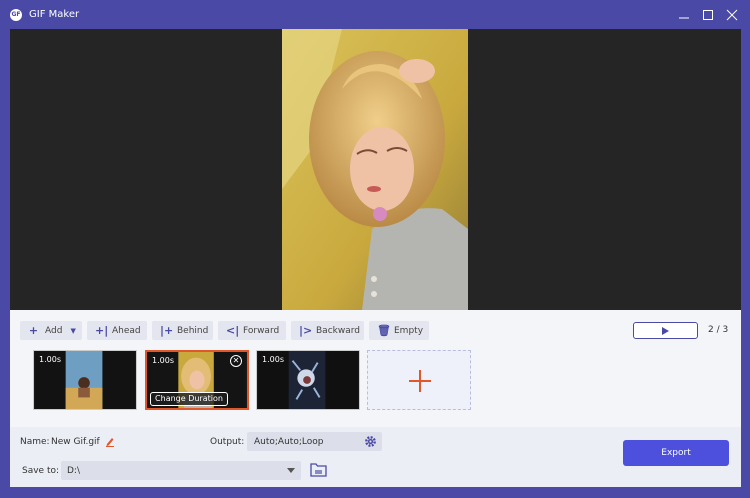 This screenshot has height=498, width=750. I want to click on close-icon, so click(732, 15).